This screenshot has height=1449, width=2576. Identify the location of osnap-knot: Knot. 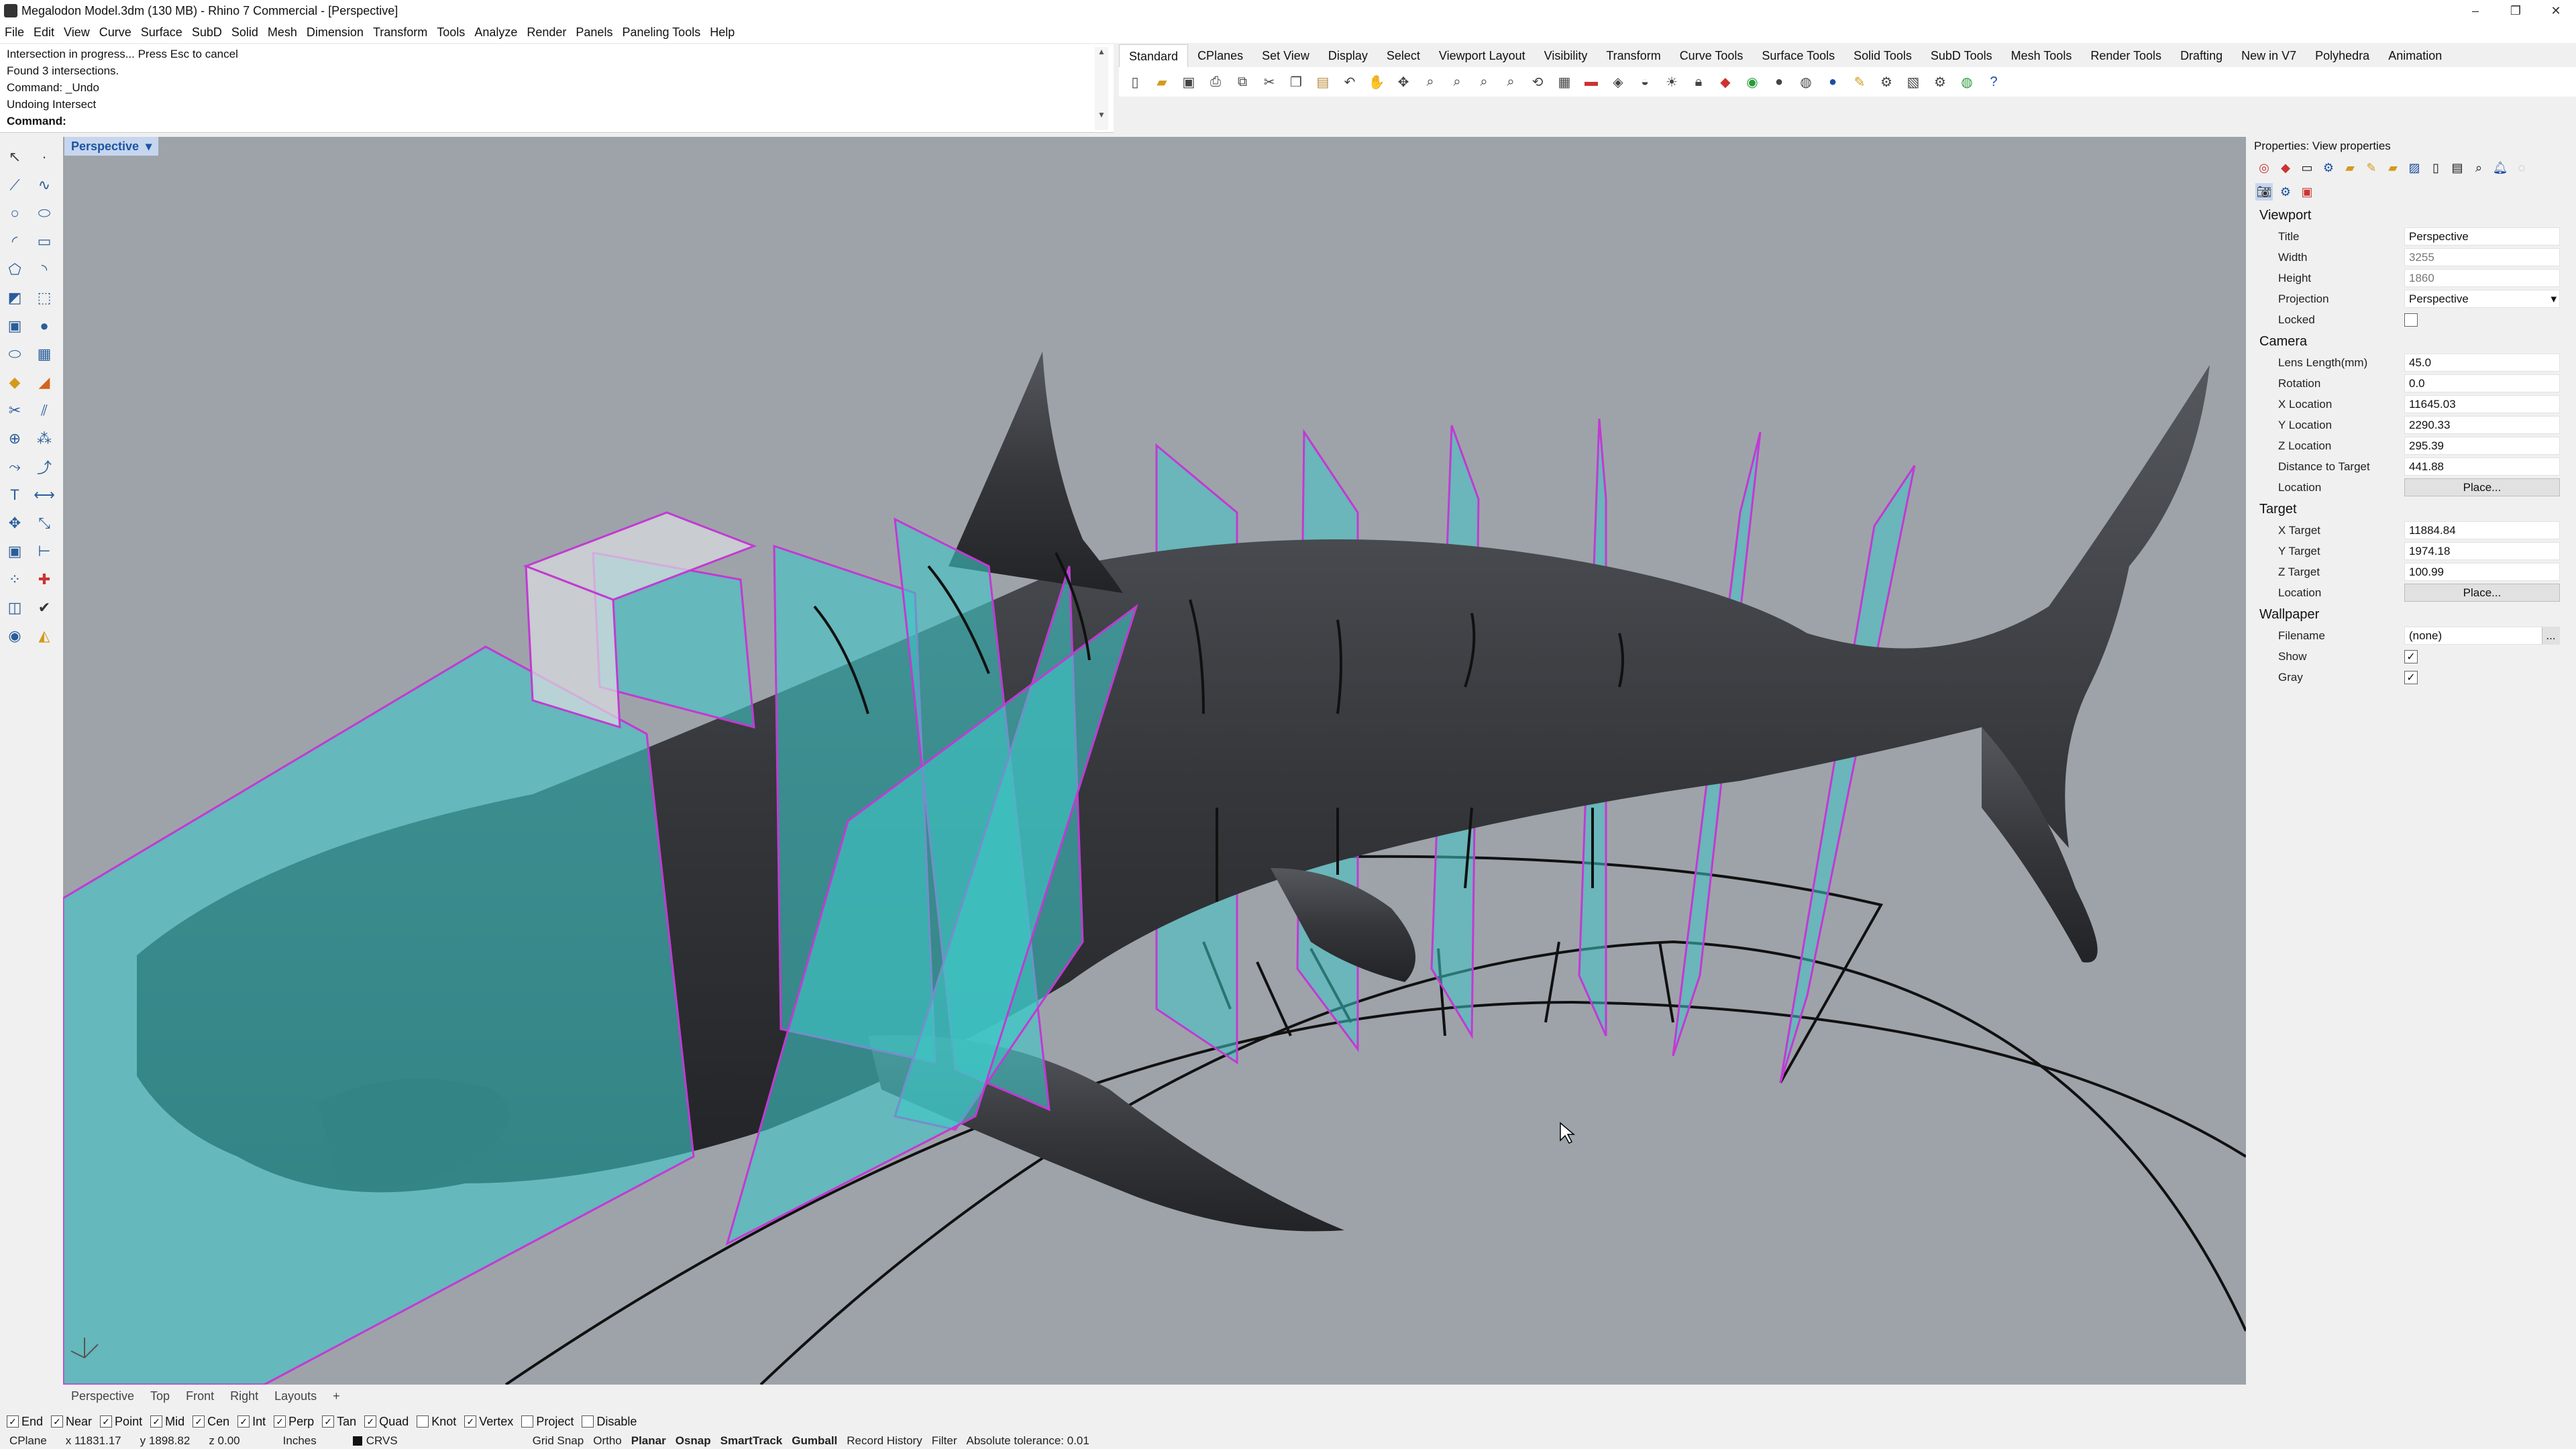
(436, 1422).